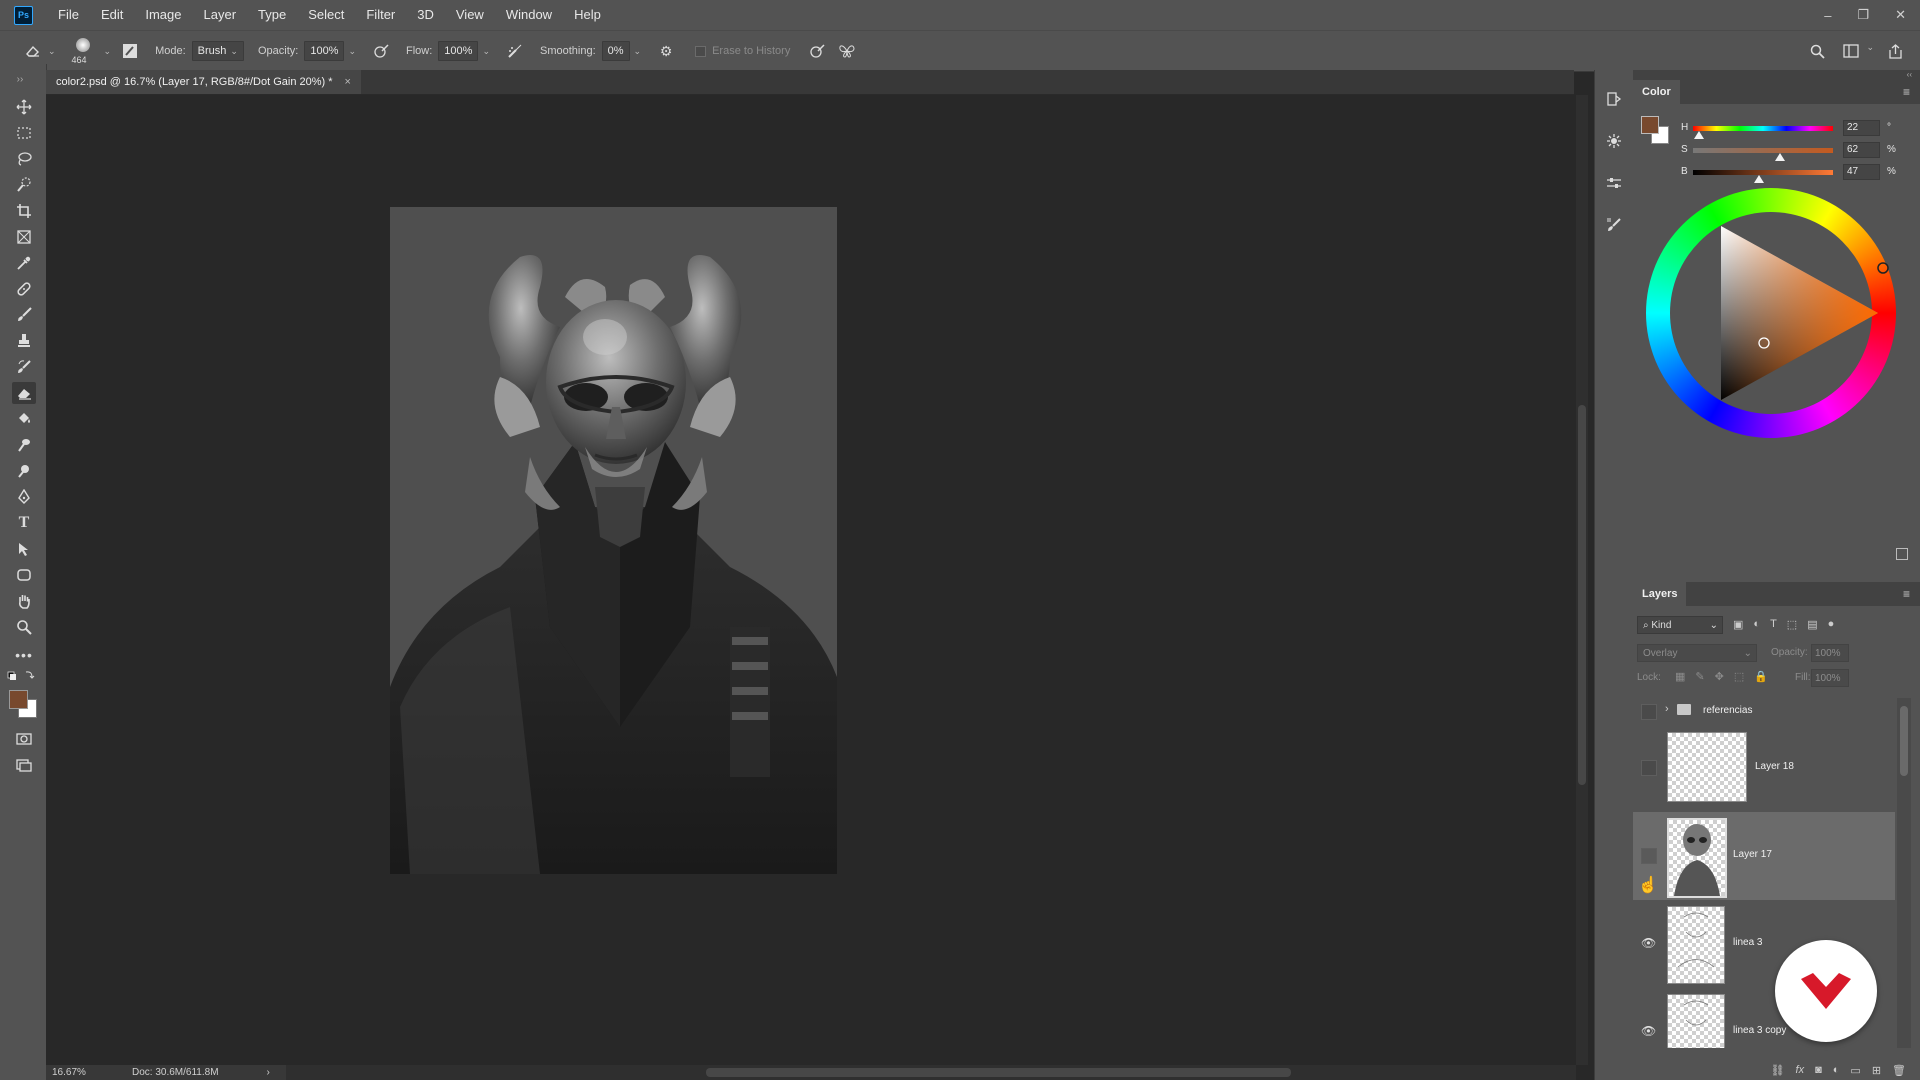  I want to click on layer-row-group: › referencias, so click(1764, 711).